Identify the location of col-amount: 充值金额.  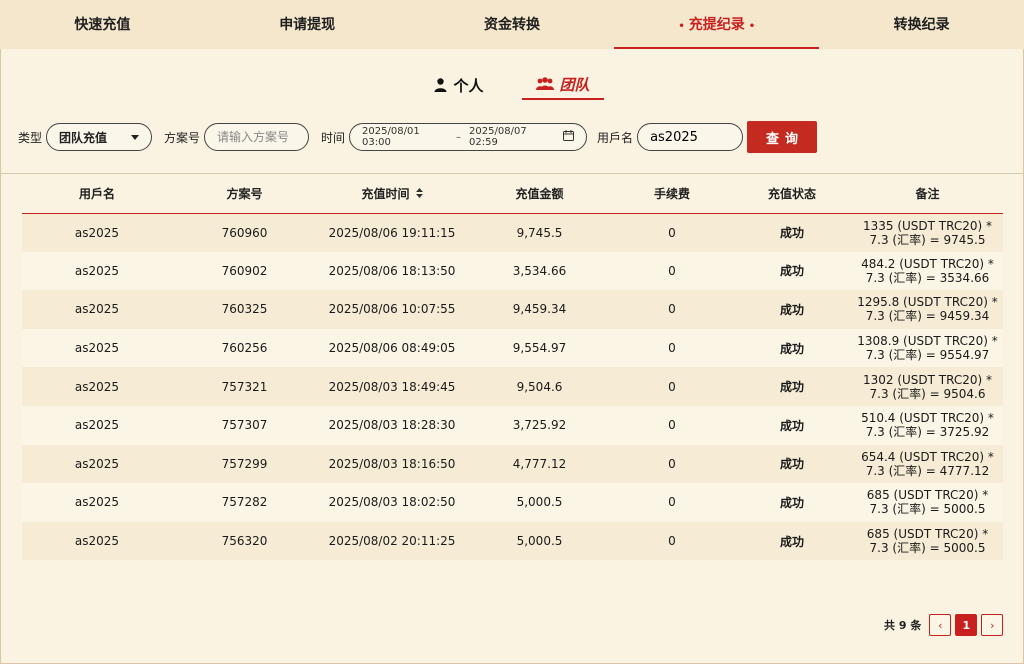
(539, 194).